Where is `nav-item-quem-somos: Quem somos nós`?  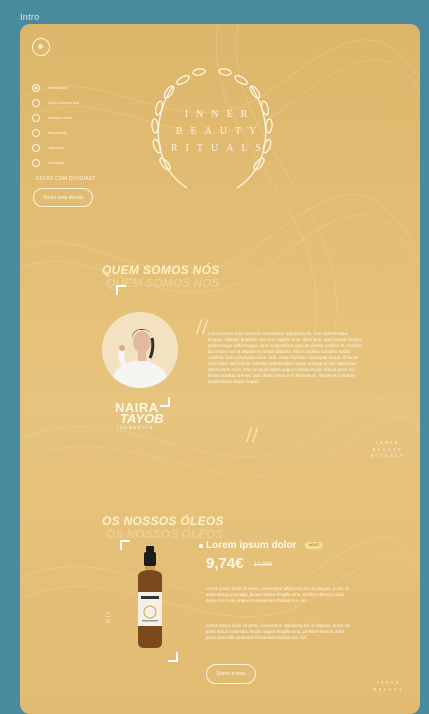 nav-item-quem-somos: Quem somos nós is located at coordinates (55, 102).